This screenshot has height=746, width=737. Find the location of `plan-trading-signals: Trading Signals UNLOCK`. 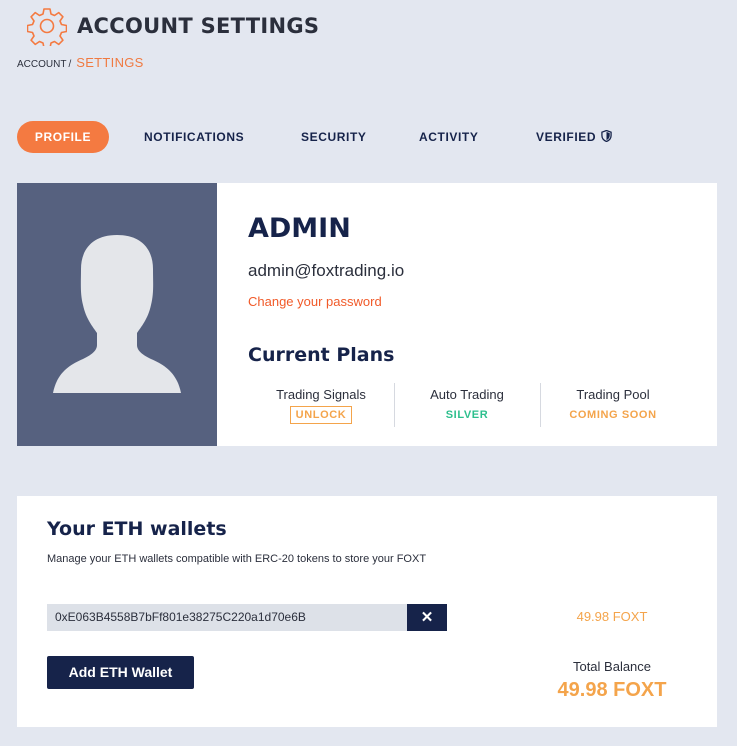

plan-trading-signals: Trading Signals UNLOCK is located at coordinates (321, 403).